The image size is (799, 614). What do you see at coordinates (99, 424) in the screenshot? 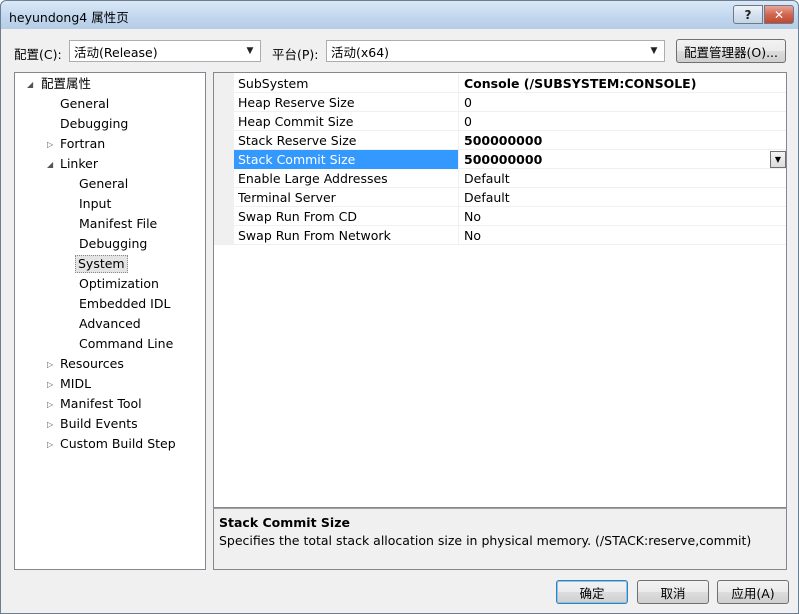
I see `tree-item-build-events: Build Events` at bounding box center [99, 424].